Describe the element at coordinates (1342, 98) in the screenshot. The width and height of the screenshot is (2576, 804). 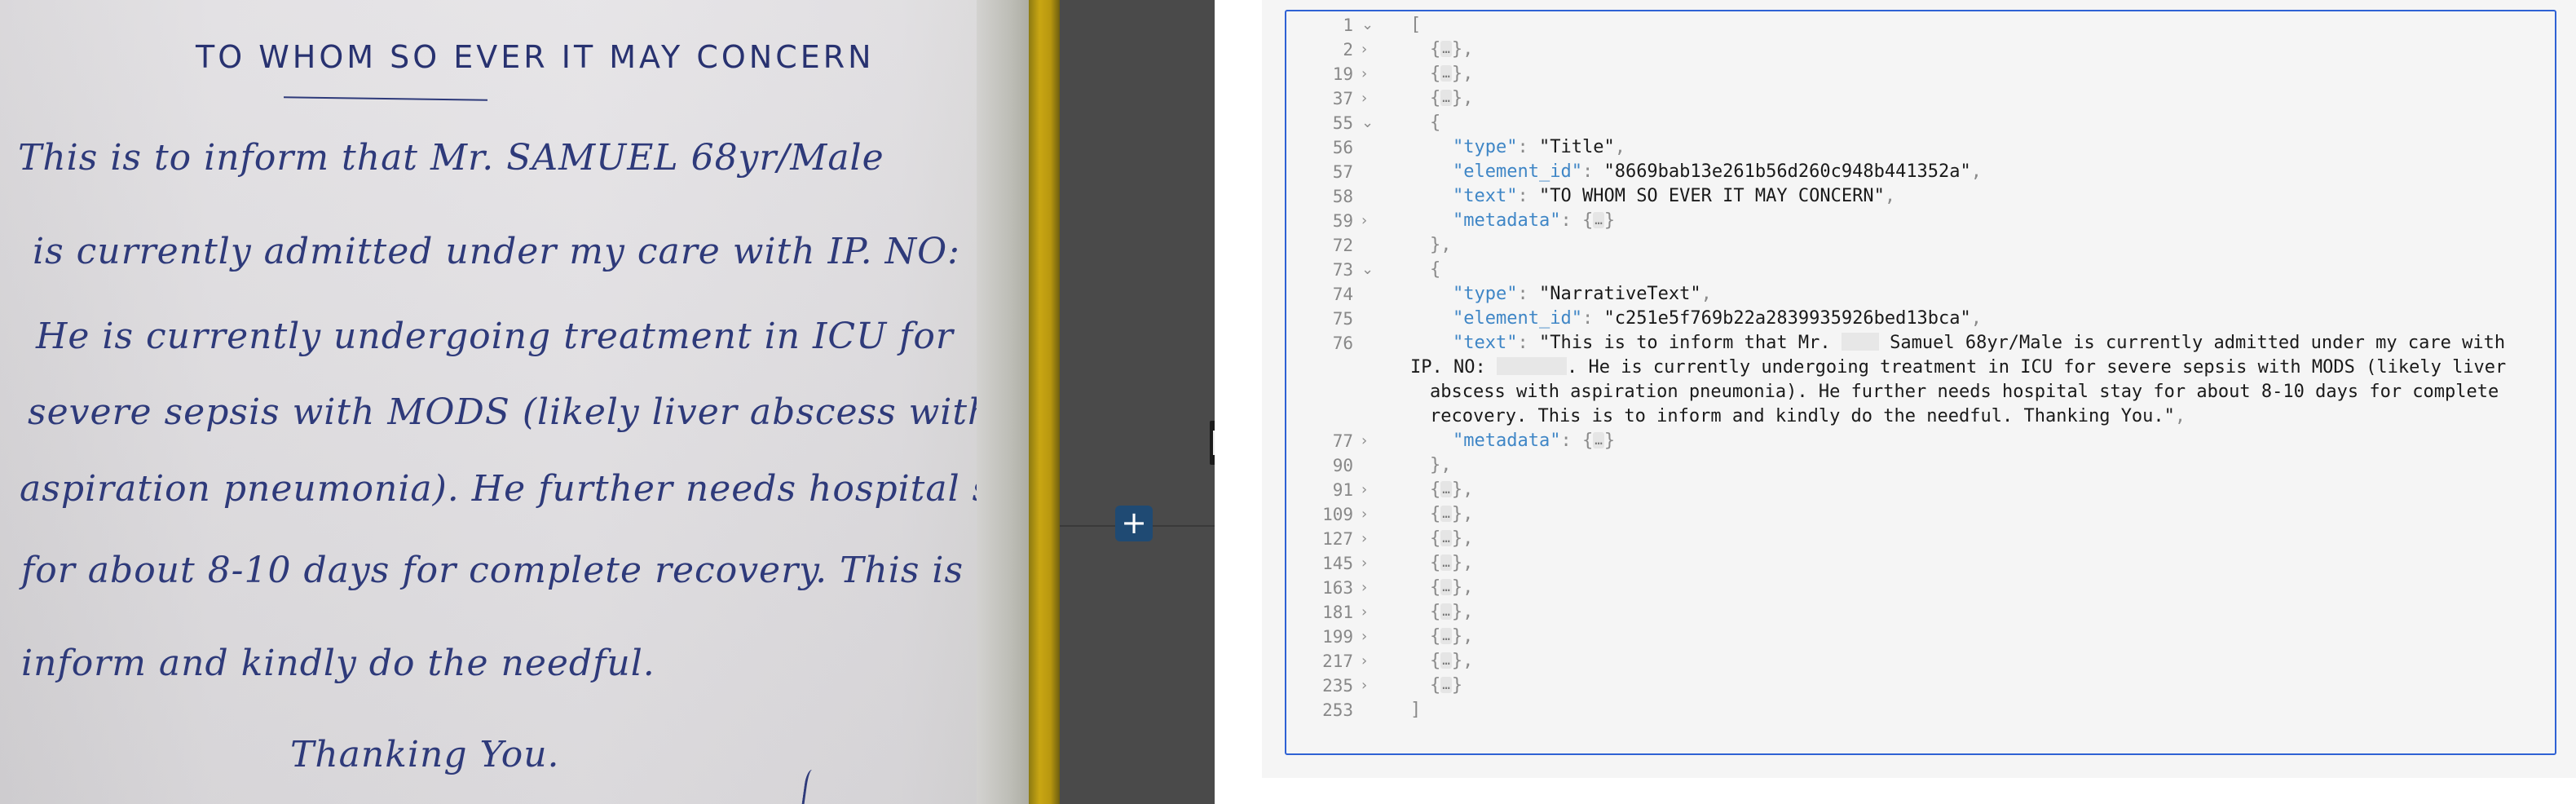
I see `line-number: 37` at that location.